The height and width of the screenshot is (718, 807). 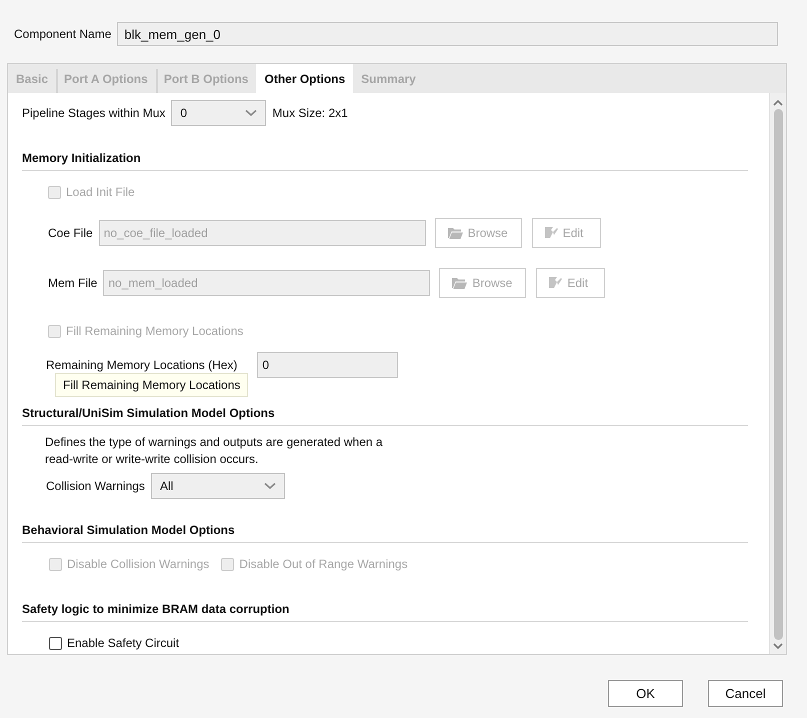 I want to click on dialog-button: Cancel, so click(x=745, y=693).